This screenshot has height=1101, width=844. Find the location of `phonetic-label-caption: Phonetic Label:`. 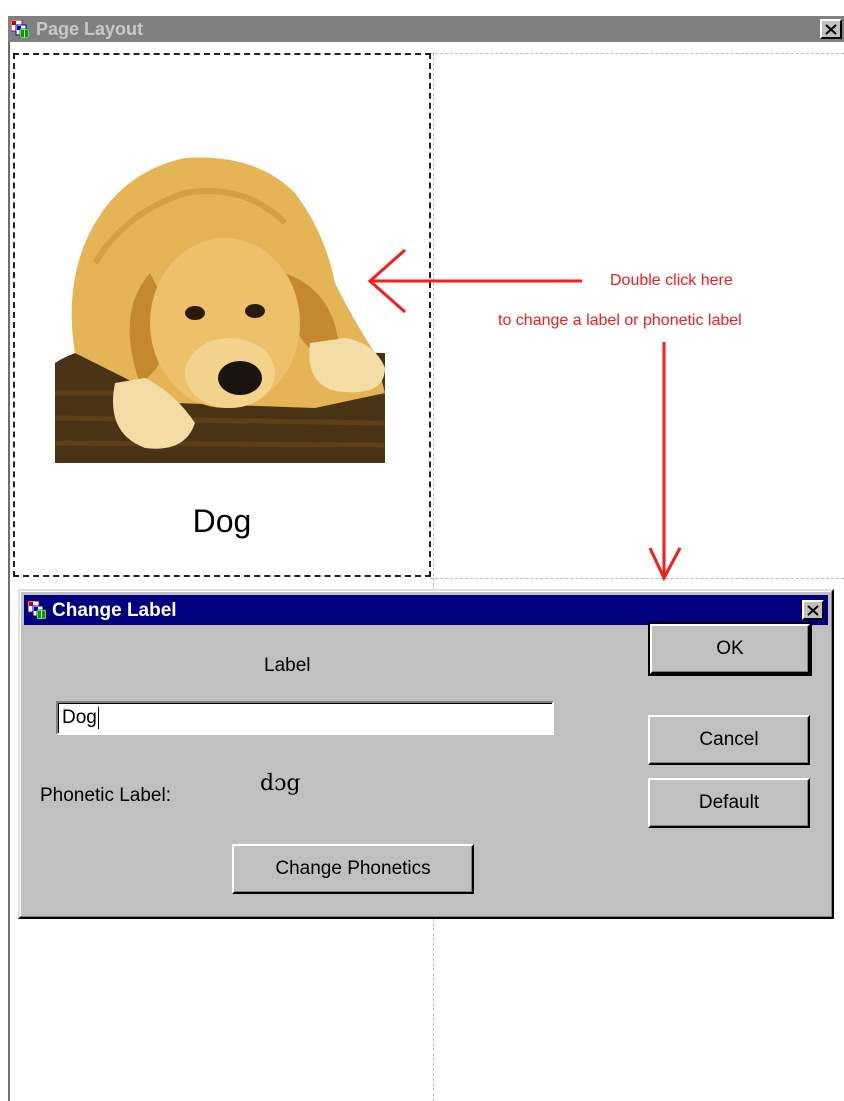

phonetic-label-caption: Phonetic Label: is located at coordinates (105, 795).